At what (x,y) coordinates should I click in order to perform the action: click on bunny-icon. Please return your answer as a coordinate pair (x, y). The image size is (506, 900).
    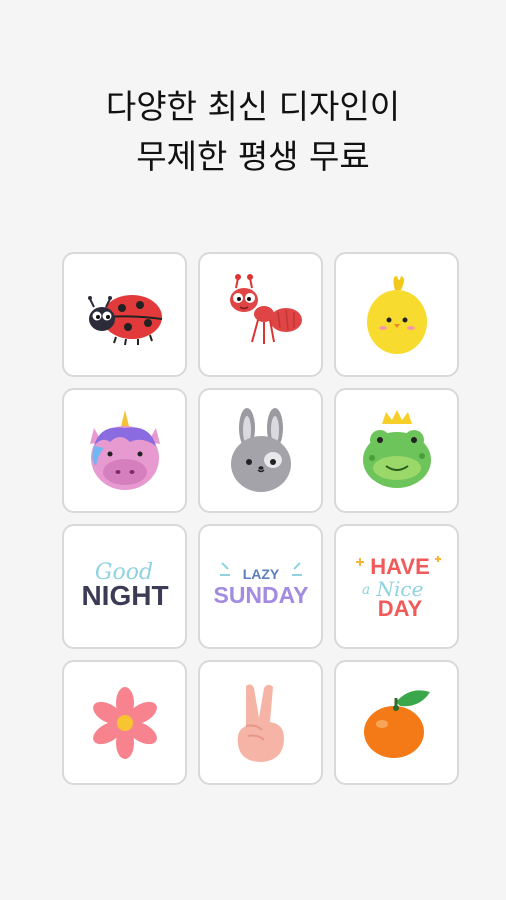
    Looking at the image, I should click on (260, 449).